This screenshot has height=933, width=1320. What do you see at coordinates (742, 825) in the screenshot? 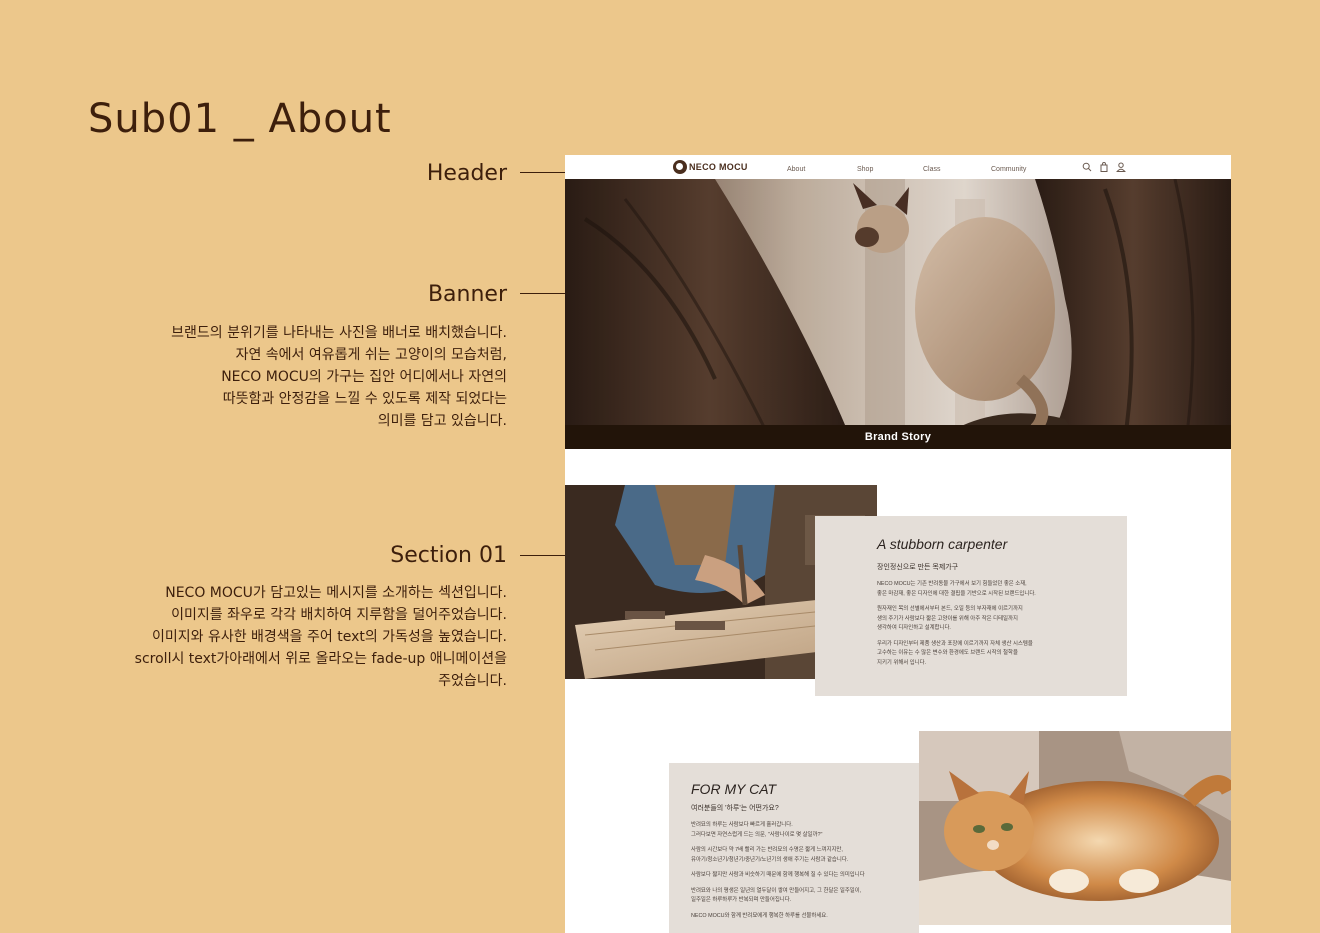
I see `paragraph-line: 반려묘의 하루는 사람보다 빠르게 흘러갑니다.` at bounding box center [742, 825].